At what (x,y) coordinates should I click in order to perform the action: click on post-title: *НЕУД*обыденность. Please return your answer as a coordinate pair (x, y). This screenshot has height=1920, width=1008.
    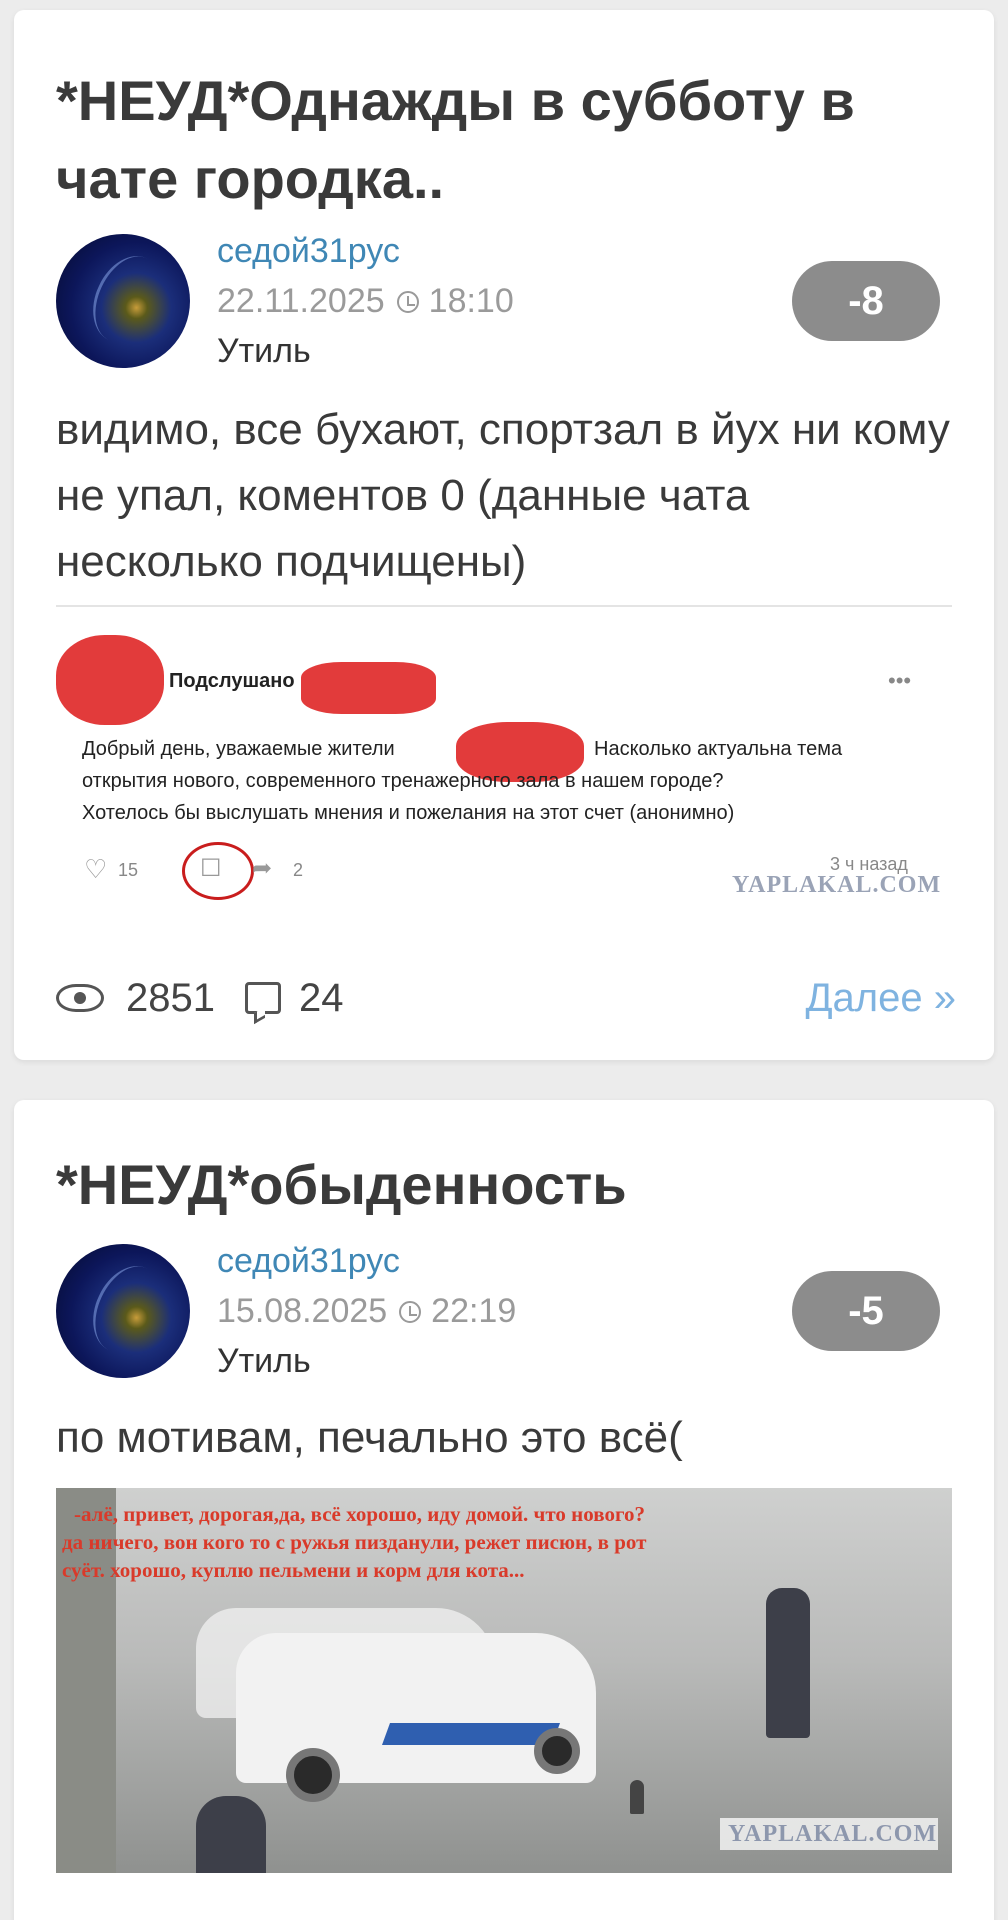
    Looking at the image, I should click on (496, 1185).